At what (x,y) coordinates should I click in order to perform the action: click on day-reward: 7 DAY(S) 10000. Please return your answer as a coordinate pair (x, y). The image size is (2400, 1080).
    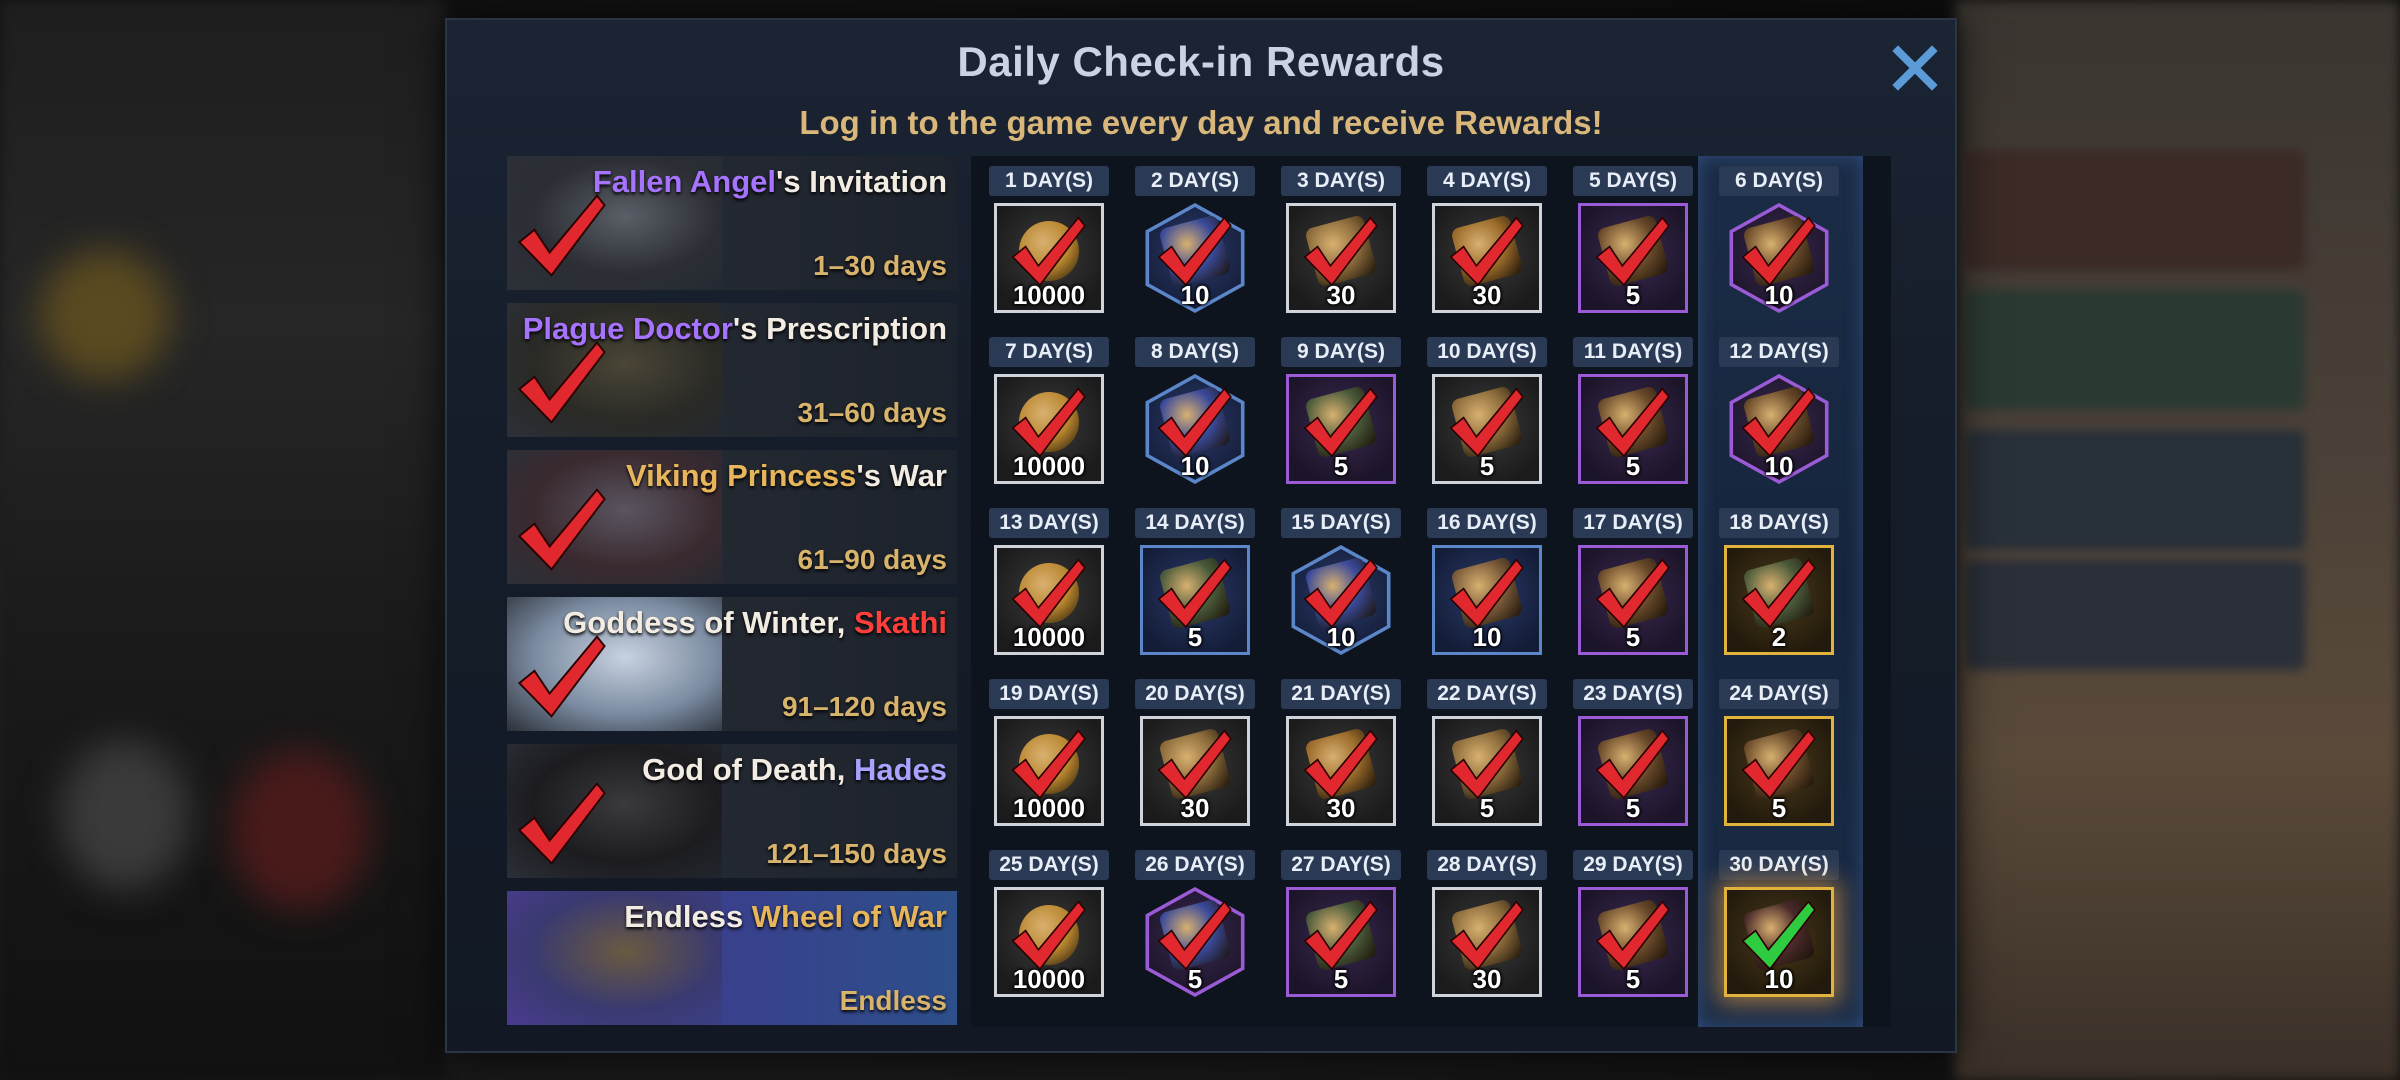
    Looking at the image, I should click on (1049, 417).